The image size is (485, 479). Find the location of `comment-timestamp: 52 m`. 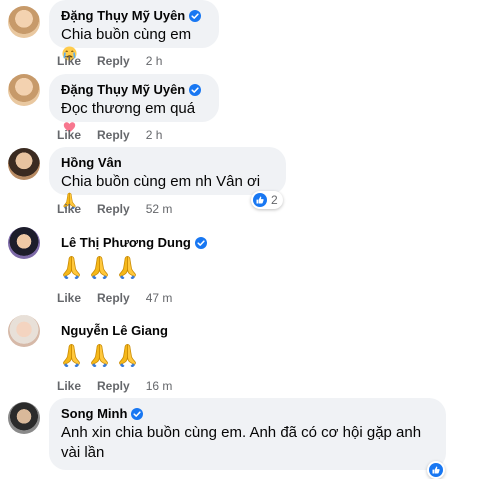

comment-timestamp: 52 m is located at coordinates (159, 209).